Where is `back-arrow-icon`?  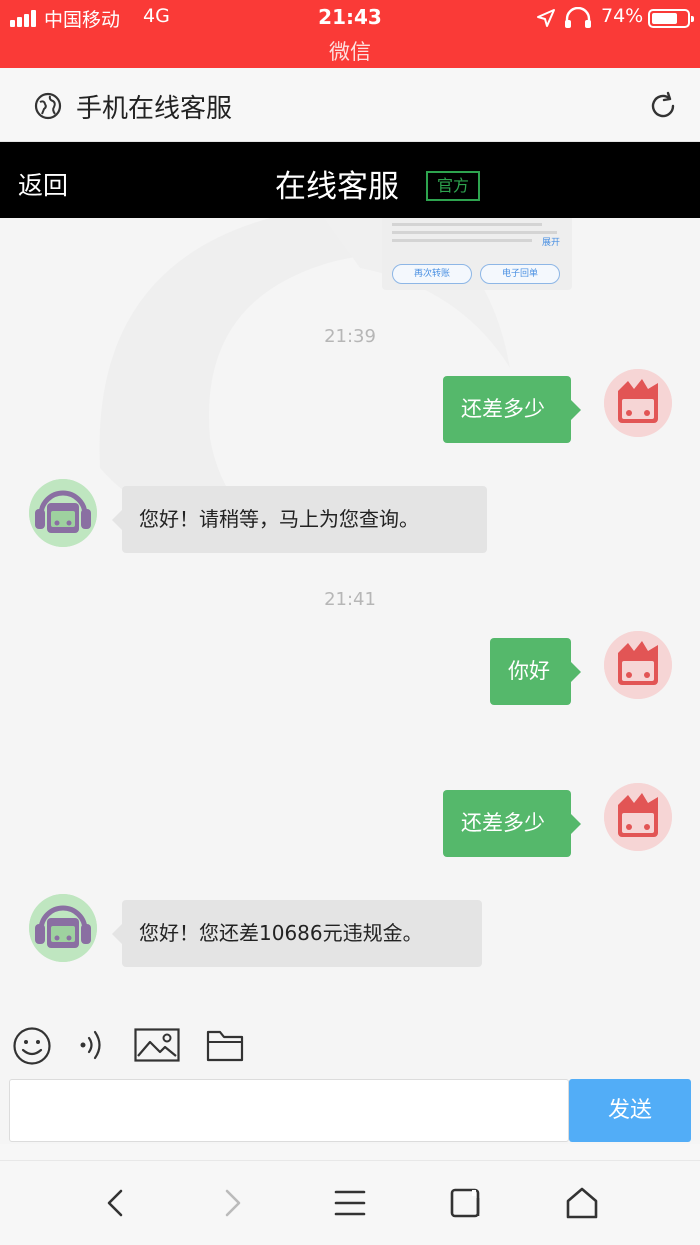
back-arrow-icon is located at coordinates (116, 1203).